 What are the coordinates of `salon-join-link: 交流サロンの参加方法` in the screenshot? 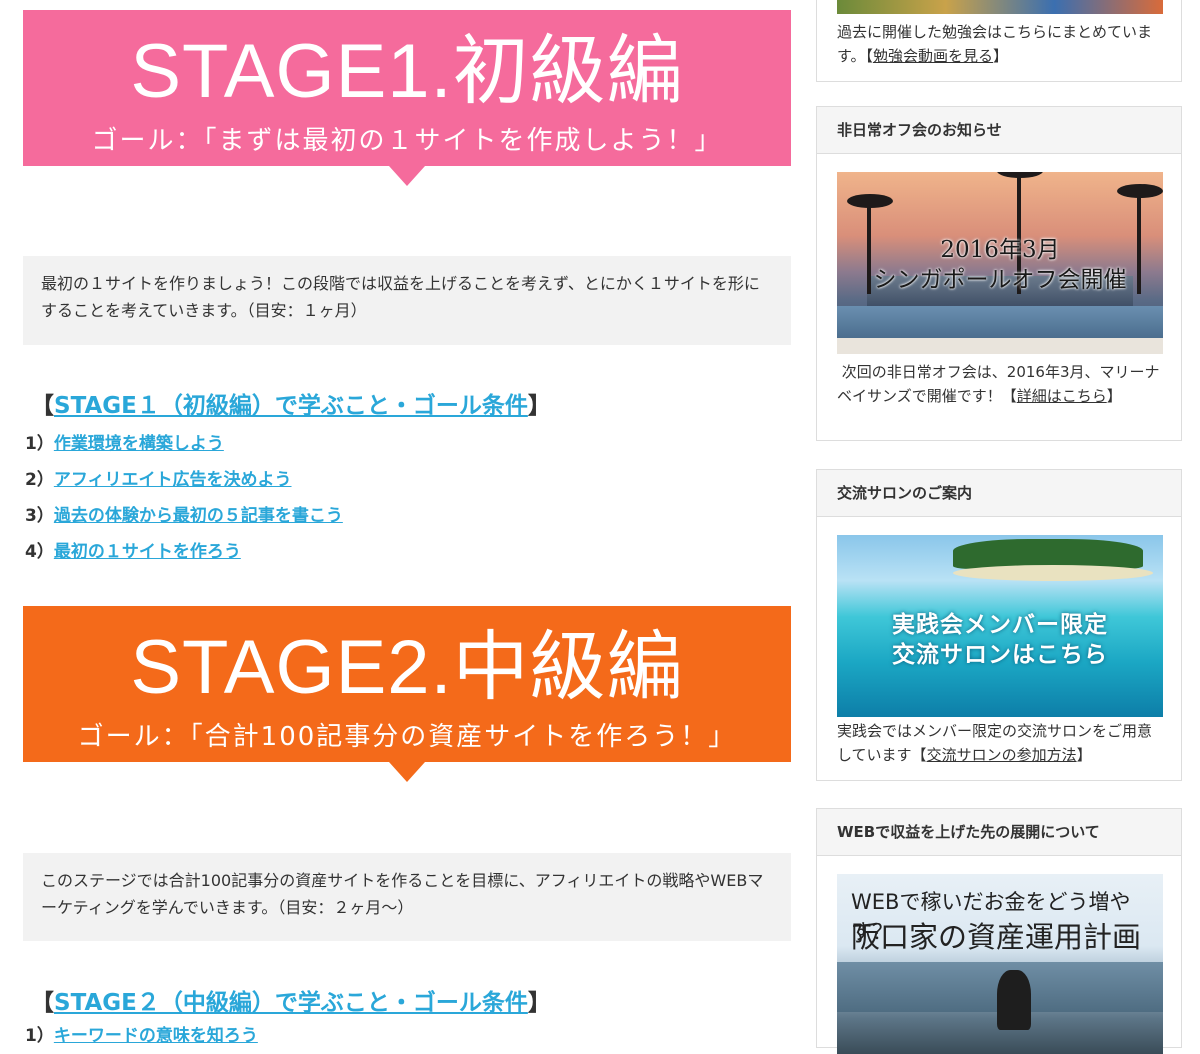 It's located at (1002, 755).